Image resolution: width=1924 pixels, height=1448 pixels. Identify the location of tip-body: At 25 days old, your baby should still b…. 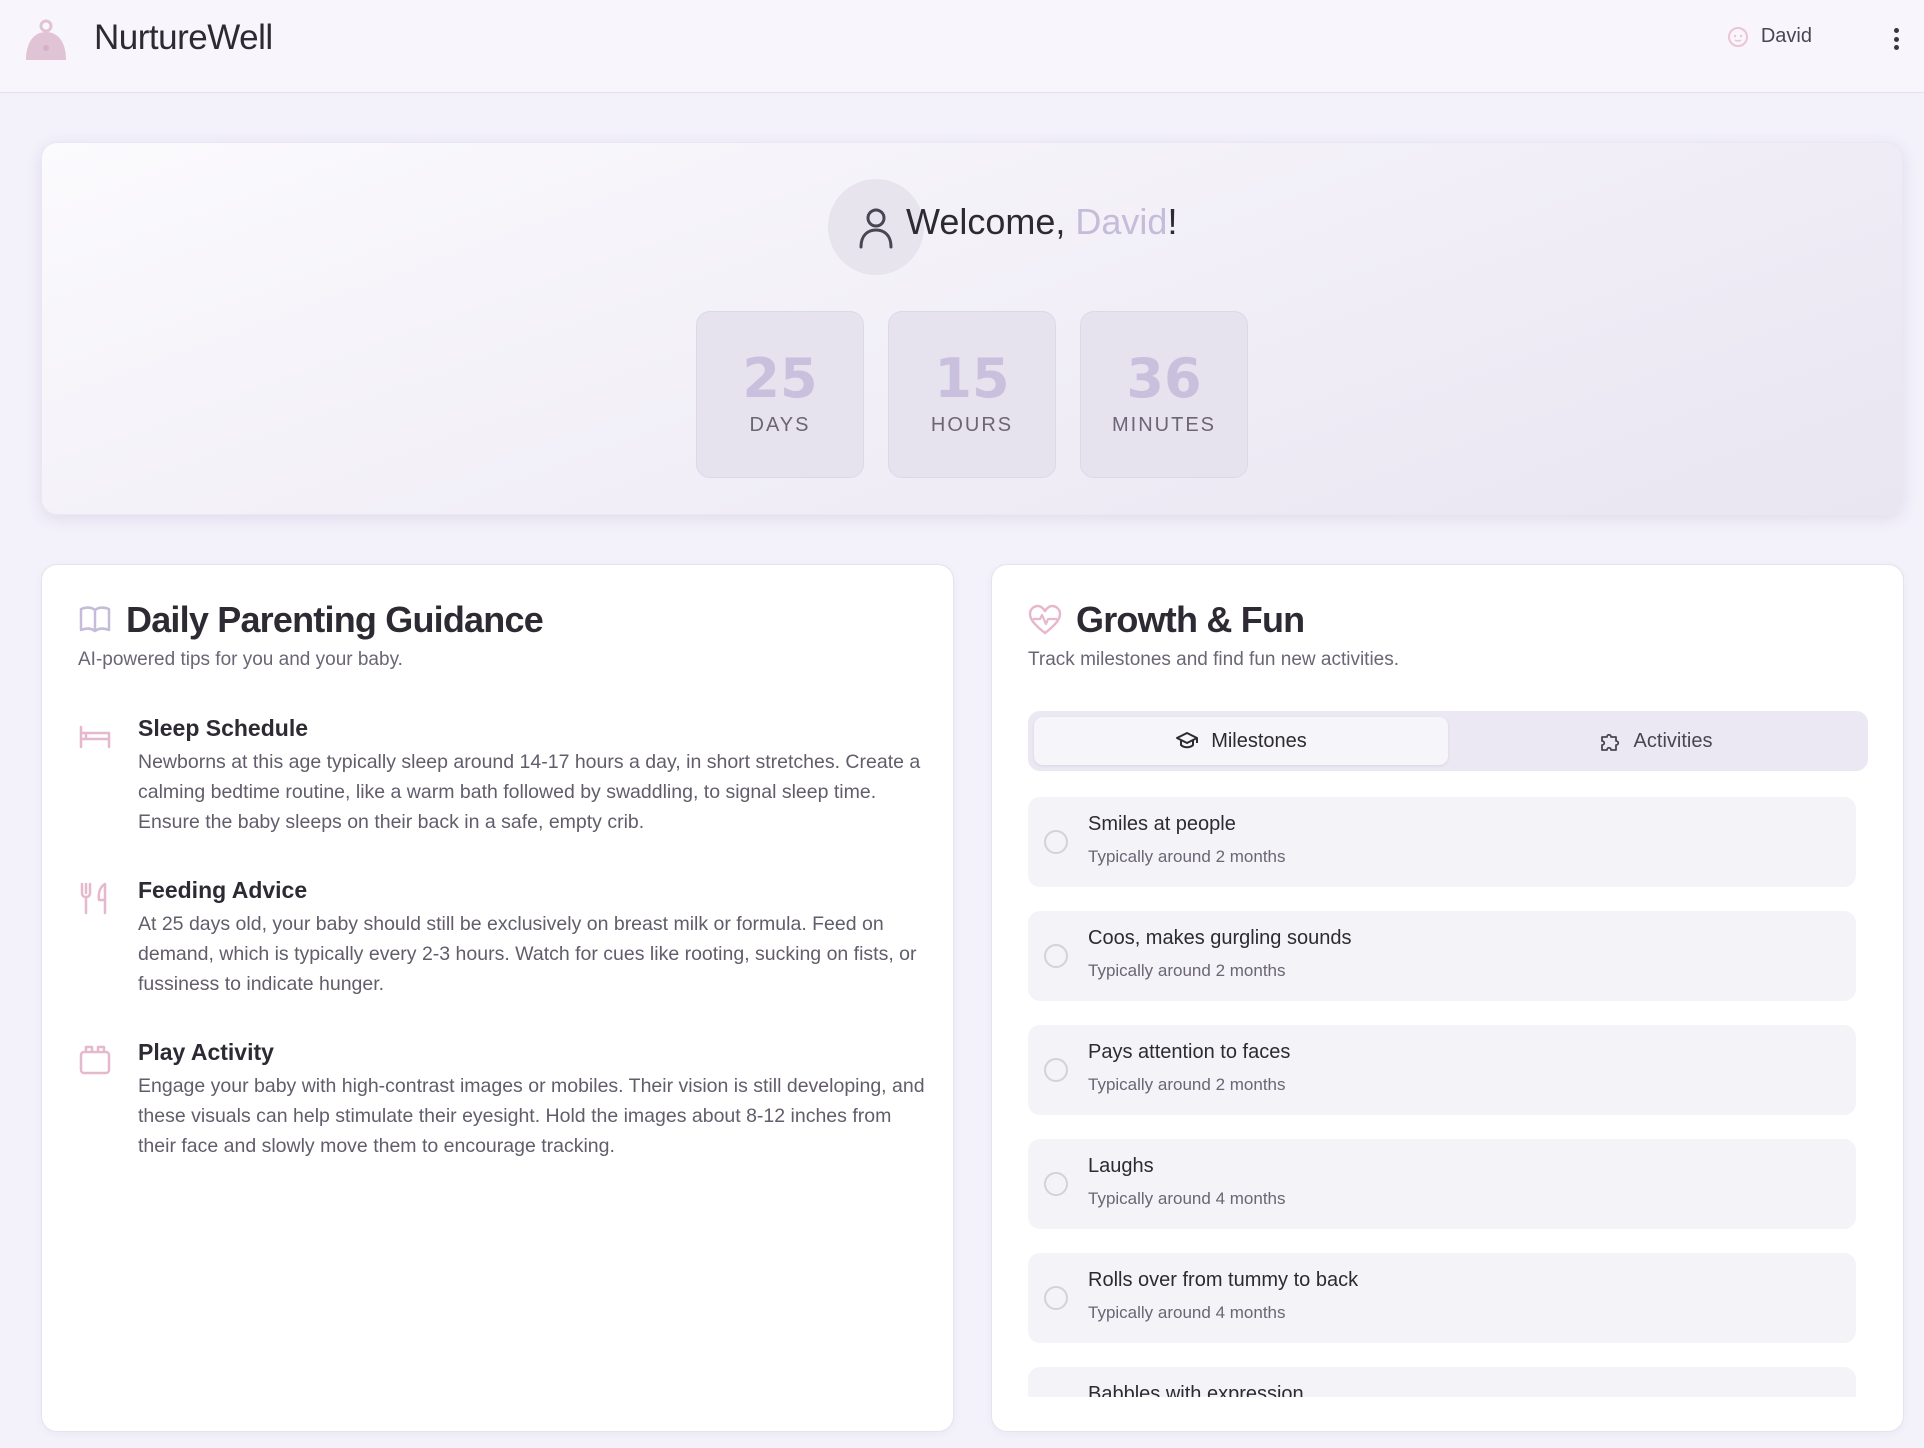
(527, 954).